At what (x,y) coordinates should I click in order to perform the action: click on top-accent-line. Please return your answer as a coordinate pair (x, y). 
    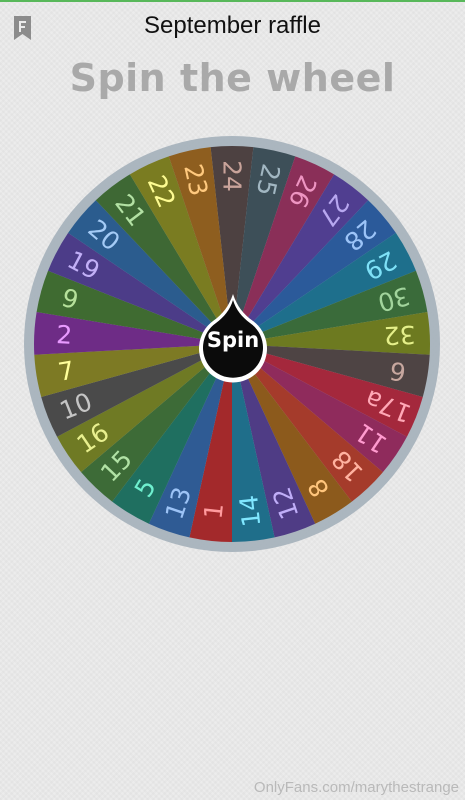
    Looking at the image, I should click on (232, 1).